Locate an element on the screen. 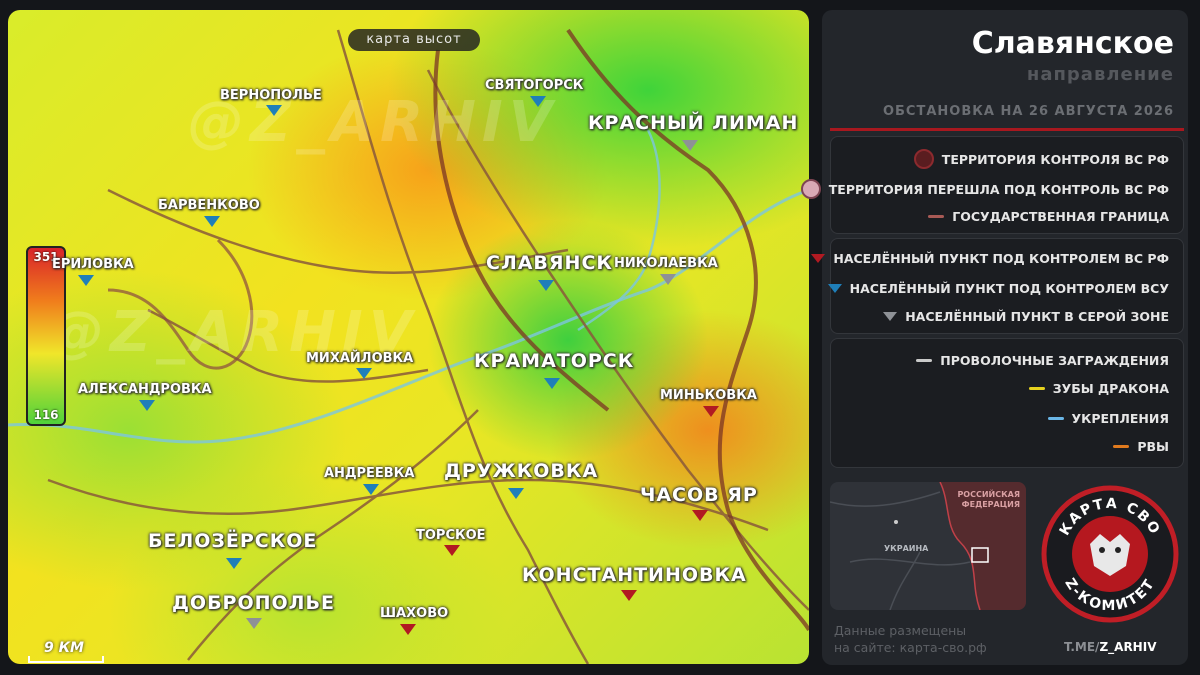 Image resolution: width=1200 pixels, height=675 pixels. legend-item-dragon-teeth: ЗУБЫ ДРАКОНА is located at coordinates (1098, 388).